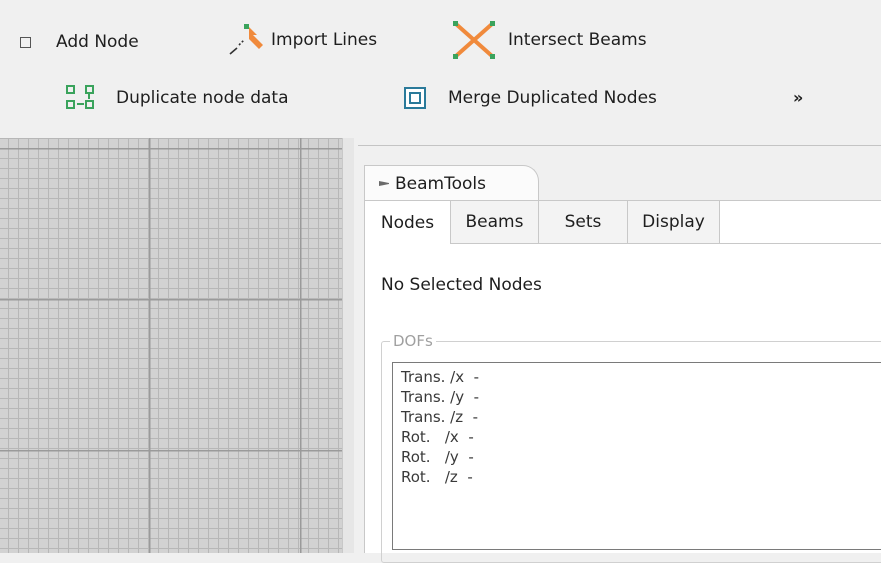 Image resolution: width=881 pixels, height=563 pixels. What do you see at coordinates (440, 183) in the screenshot?
I see `beamtools-tab-label: BeamTools` at bounding box center [440, 183].